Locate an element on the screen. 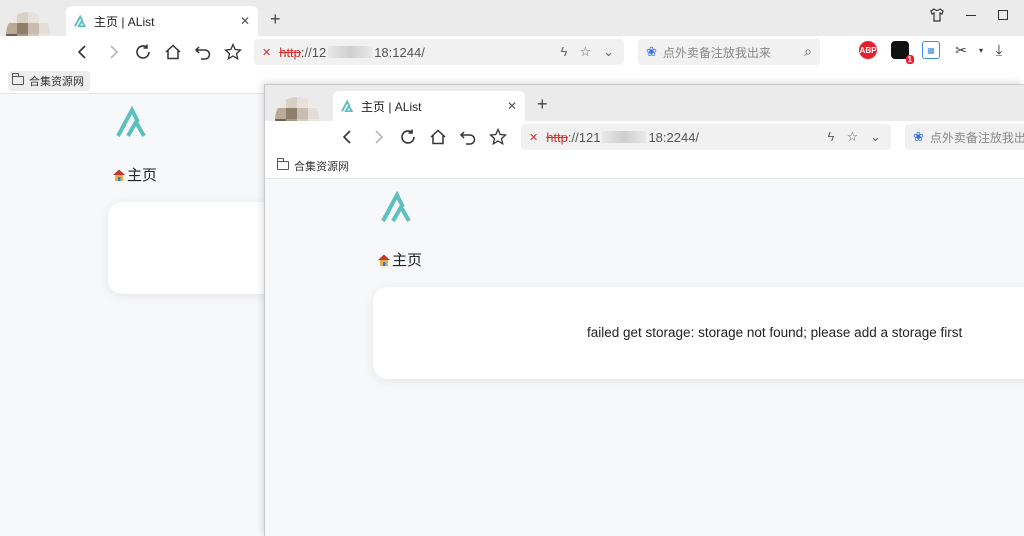 This screenshot has height=536, width=1024. grid-apps-icon: ▦ is located at coordinates (931, 50).